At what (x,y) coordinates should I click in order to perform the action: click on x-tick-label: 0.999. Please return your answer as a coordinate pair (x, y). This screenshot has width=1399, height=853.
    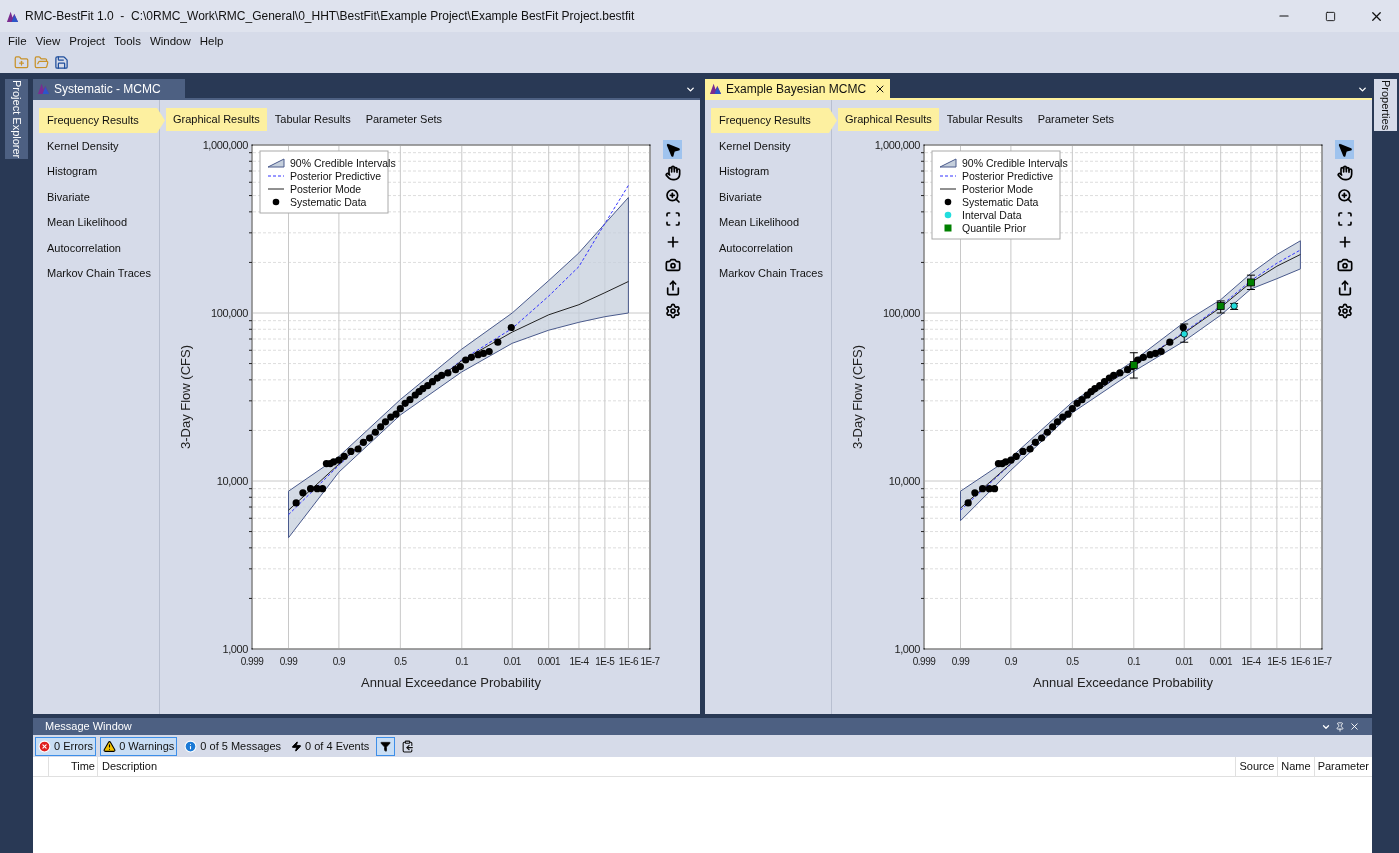
    Looking at the image, I should click on (252, 661).